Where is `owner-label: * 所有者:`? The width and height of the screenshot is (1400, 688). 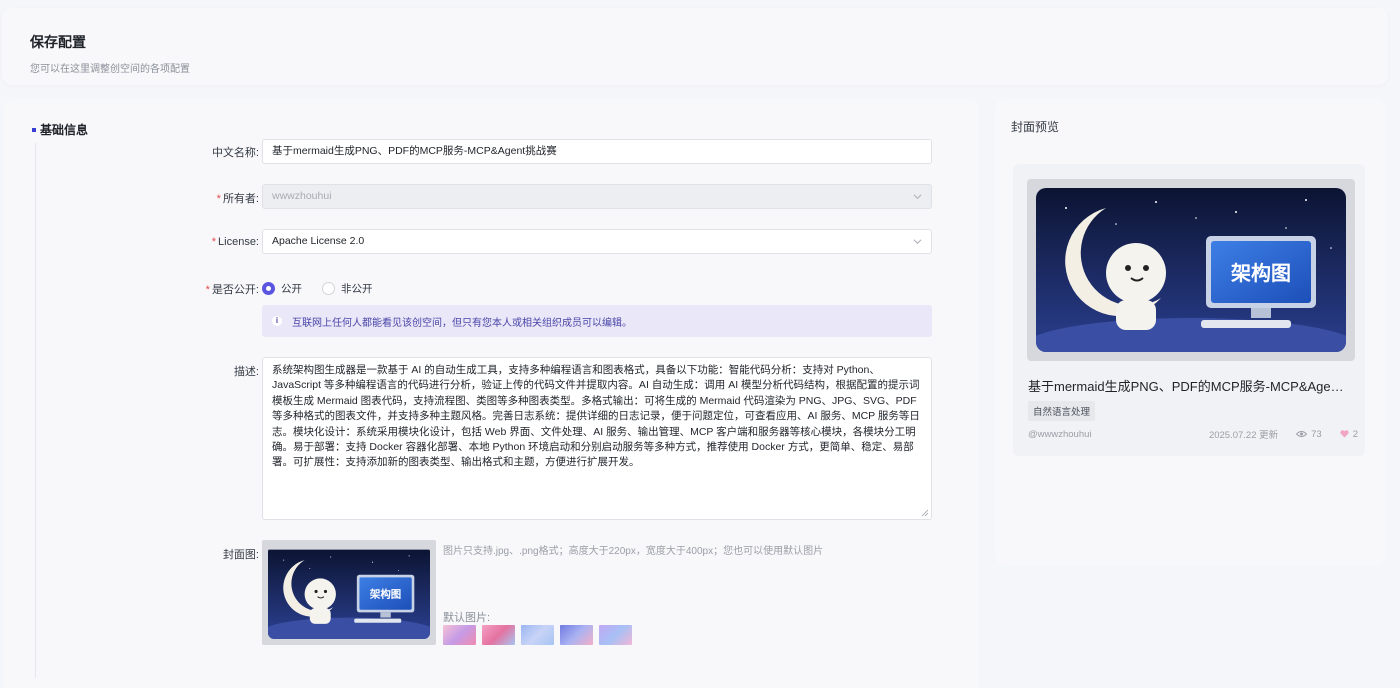
owner-label: * 所有者: is located at coordinates (237, 199).